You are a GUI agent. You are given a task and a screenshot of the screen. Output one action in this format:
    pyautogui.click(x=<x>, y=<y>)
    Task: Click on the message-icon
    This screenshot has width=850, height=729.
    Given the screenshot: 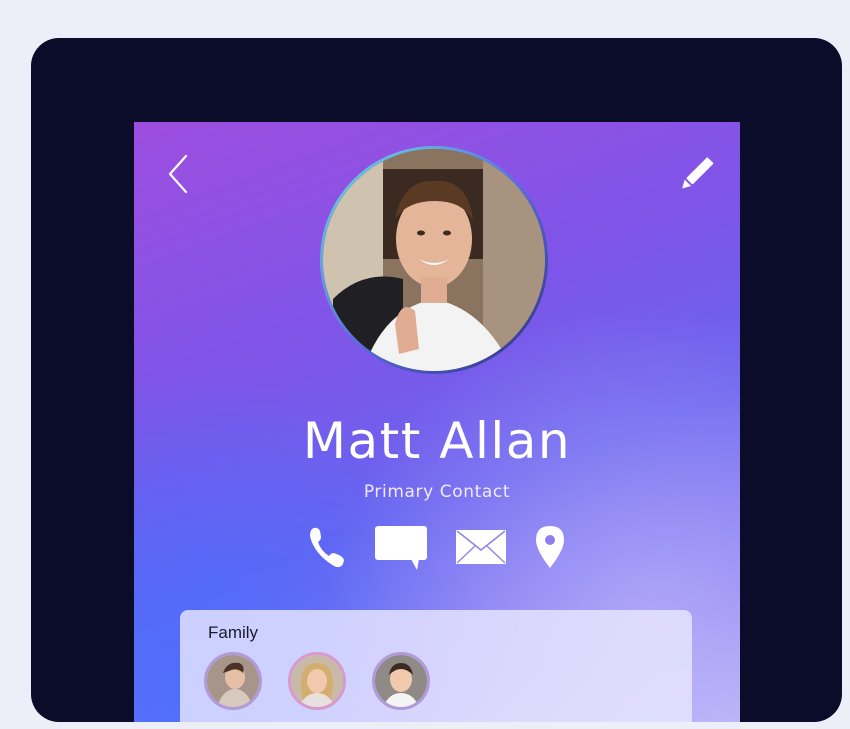 What is the action you would take?
    pyautogui.click(x=401, y=548)
    